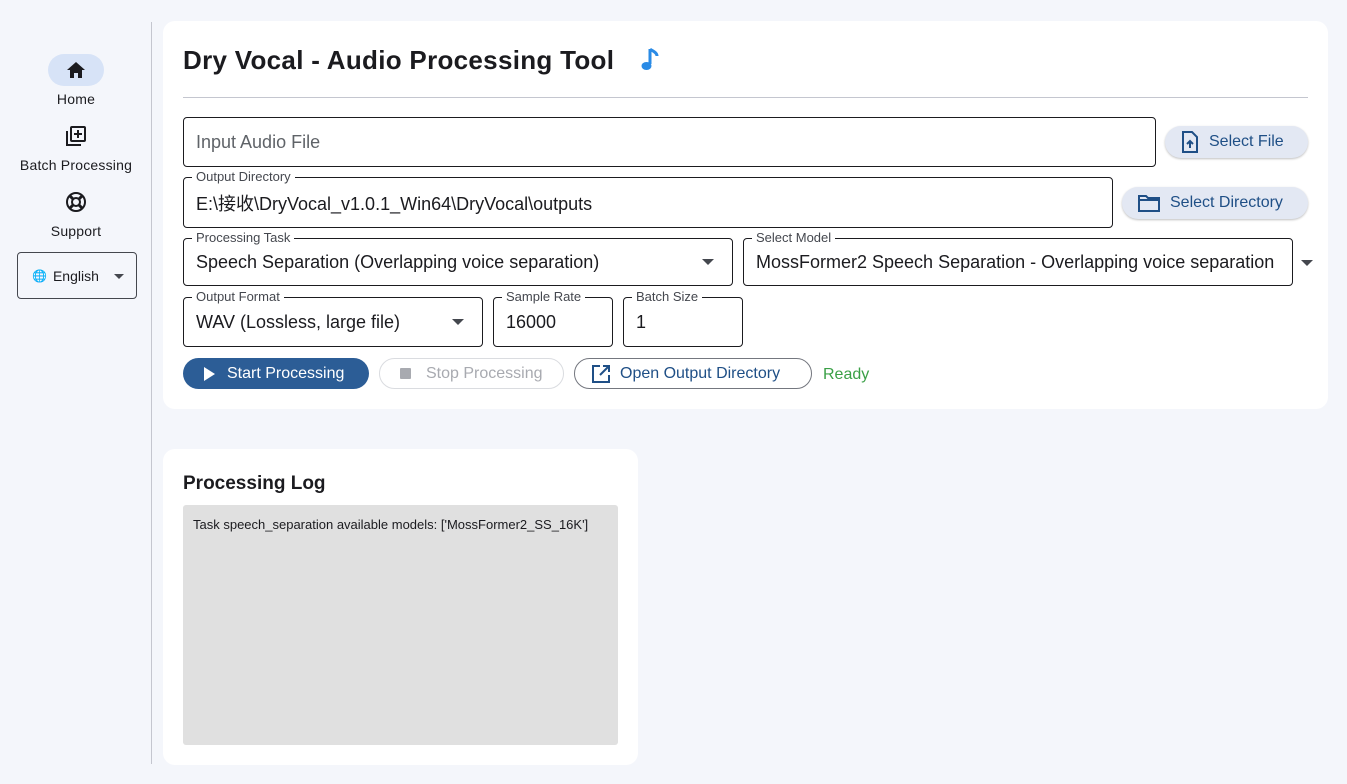 The image size is (1347, 784). Describe the element at coordinates (76, 231) in the screenshot. I see `sidebar-item-label: Support` at that location.